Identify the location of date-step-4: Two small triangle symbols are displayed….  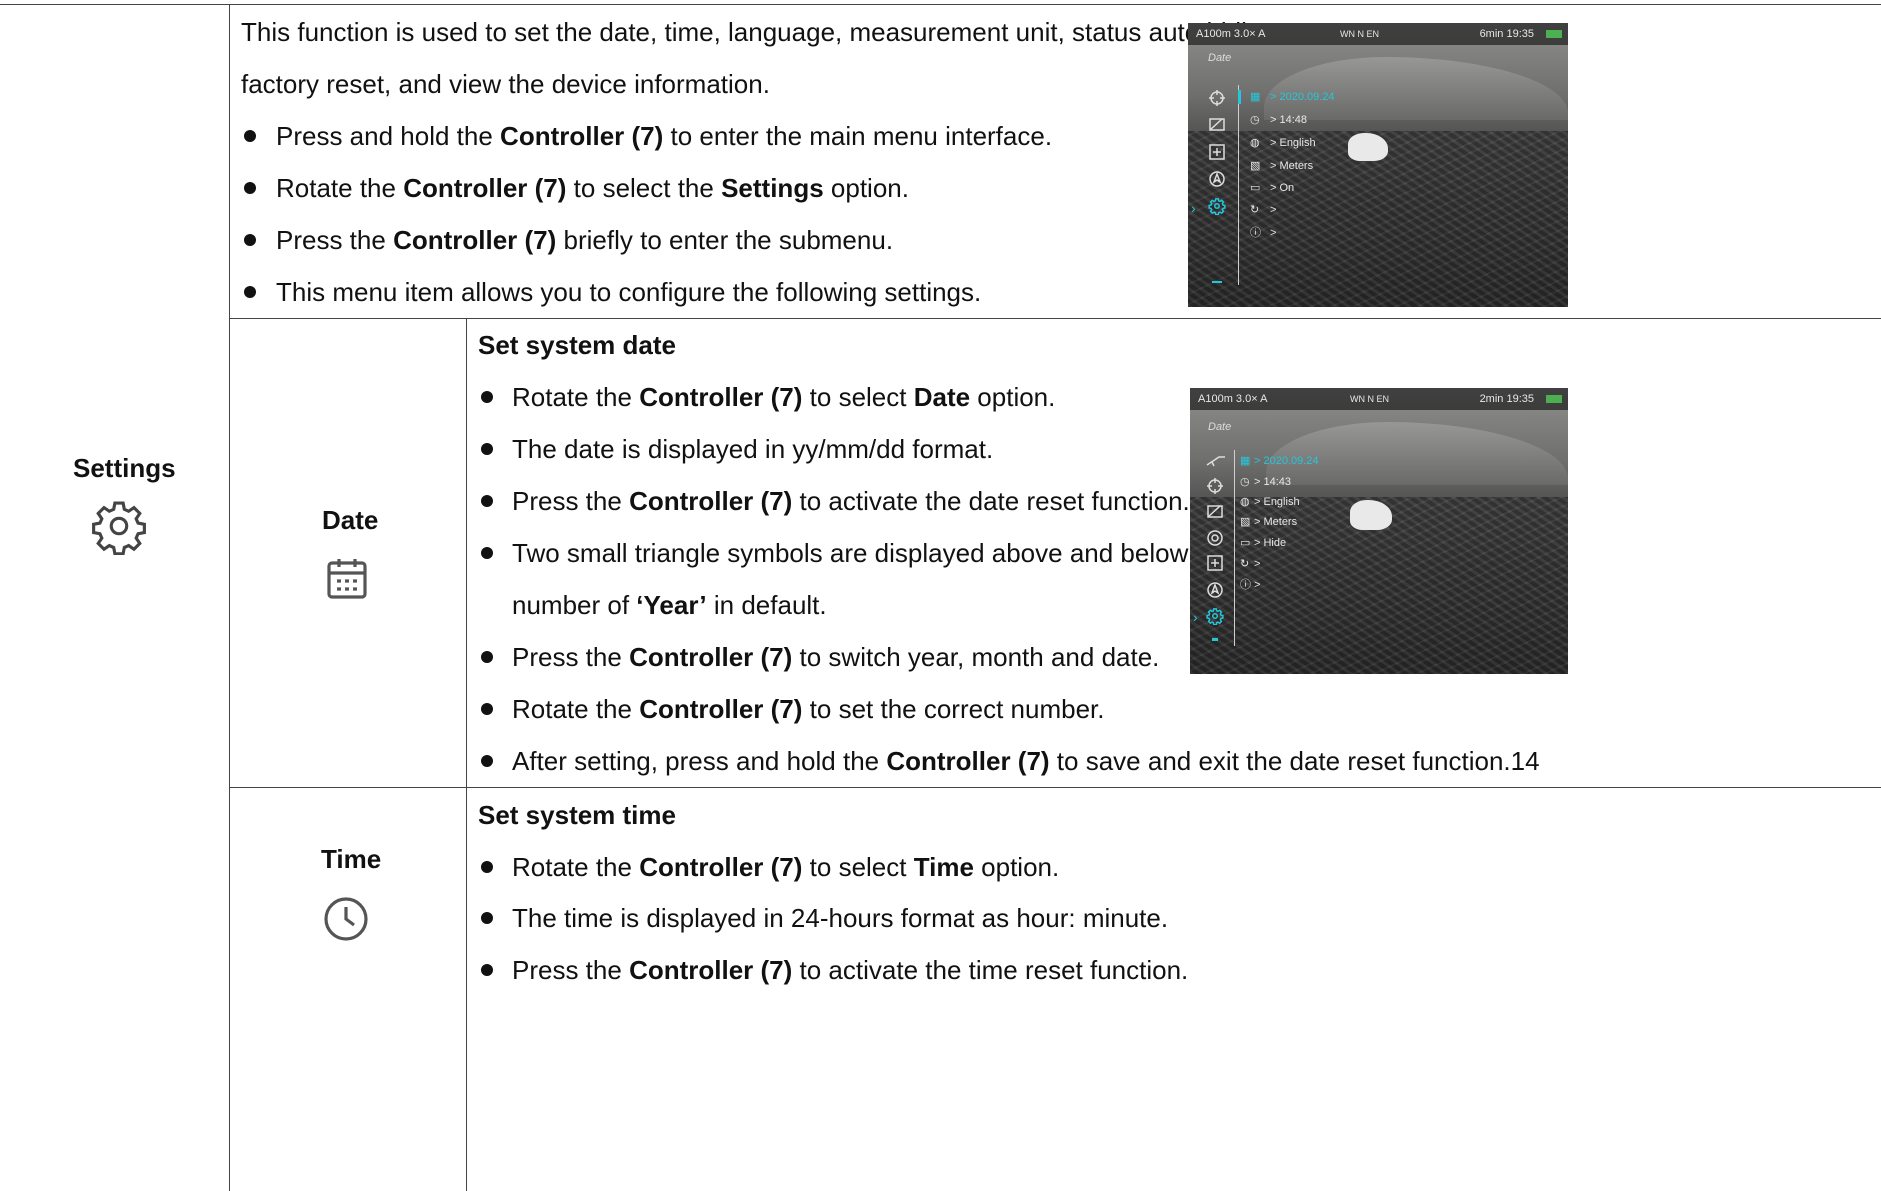
(872, 553).